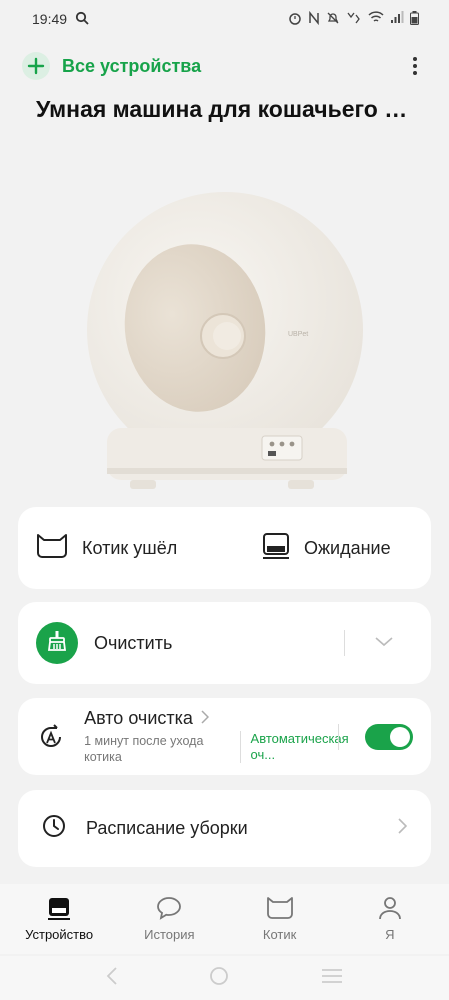  I want to click on nav-label-cat: Котик, so click(279, 934).